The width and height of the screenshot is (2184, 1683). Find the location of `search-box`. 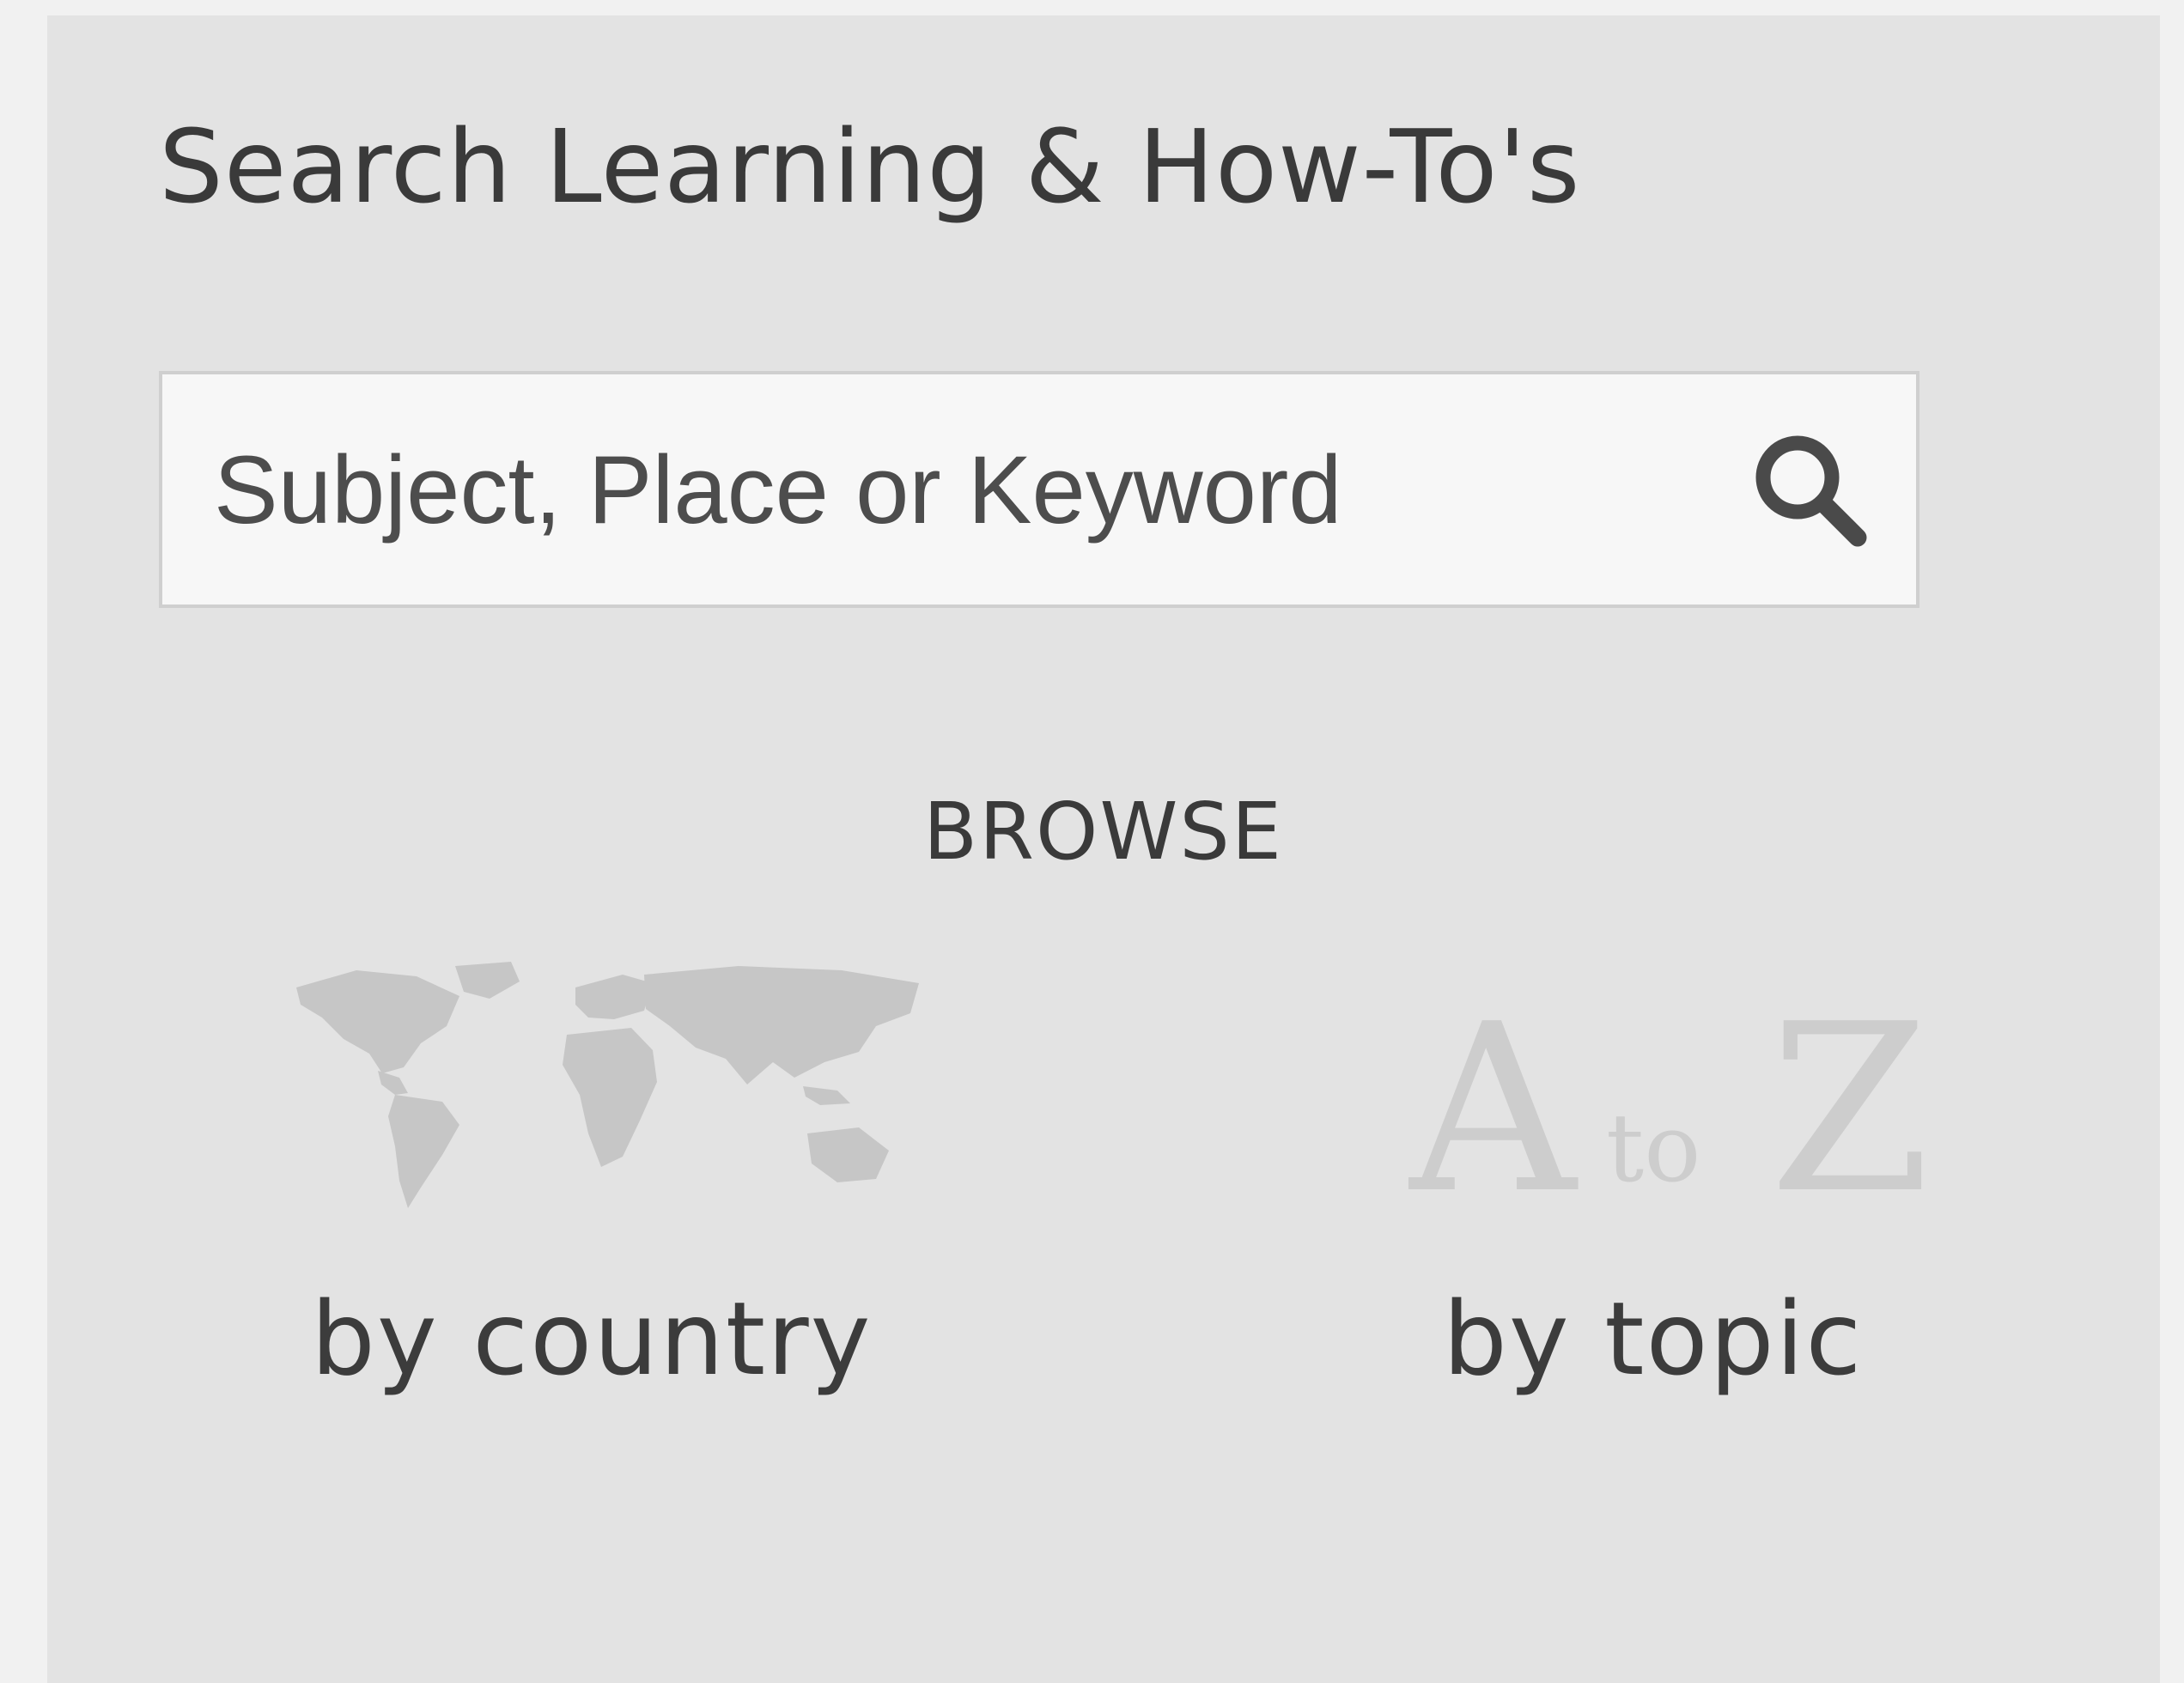

search-box is located at coordinates (1039, 489).